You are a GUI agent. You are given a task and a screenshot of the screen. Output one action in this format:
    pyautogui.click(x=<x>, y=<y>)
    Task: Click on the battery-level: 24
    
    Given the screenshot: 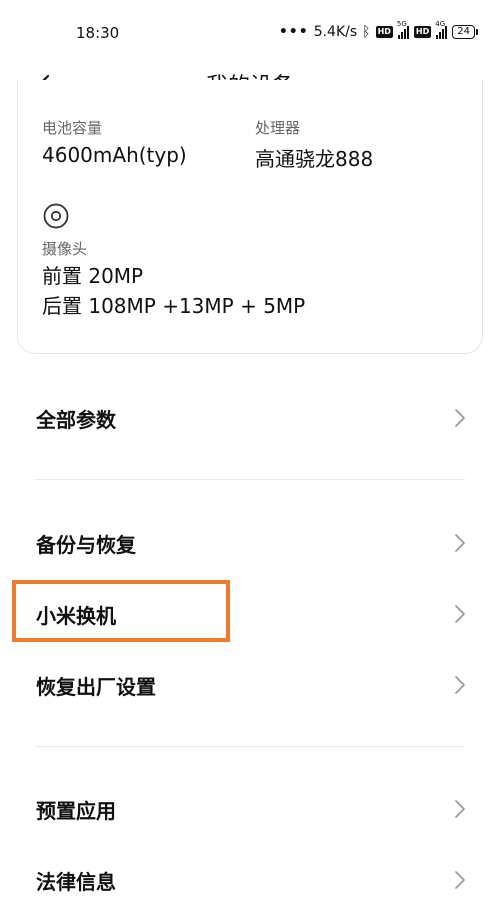 What is the action you would take?
    pyautogui.click(x=463, y=32)
    